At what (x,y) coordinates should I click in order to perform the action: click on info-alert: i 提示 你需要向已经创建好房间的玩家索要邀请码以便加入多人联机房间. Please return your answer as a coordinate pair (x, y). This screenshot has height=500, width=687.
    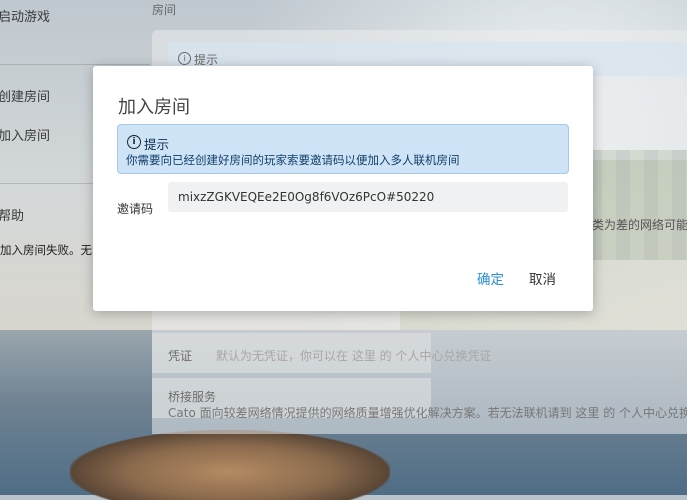
    Looking at the image, I should click on (343, 149).